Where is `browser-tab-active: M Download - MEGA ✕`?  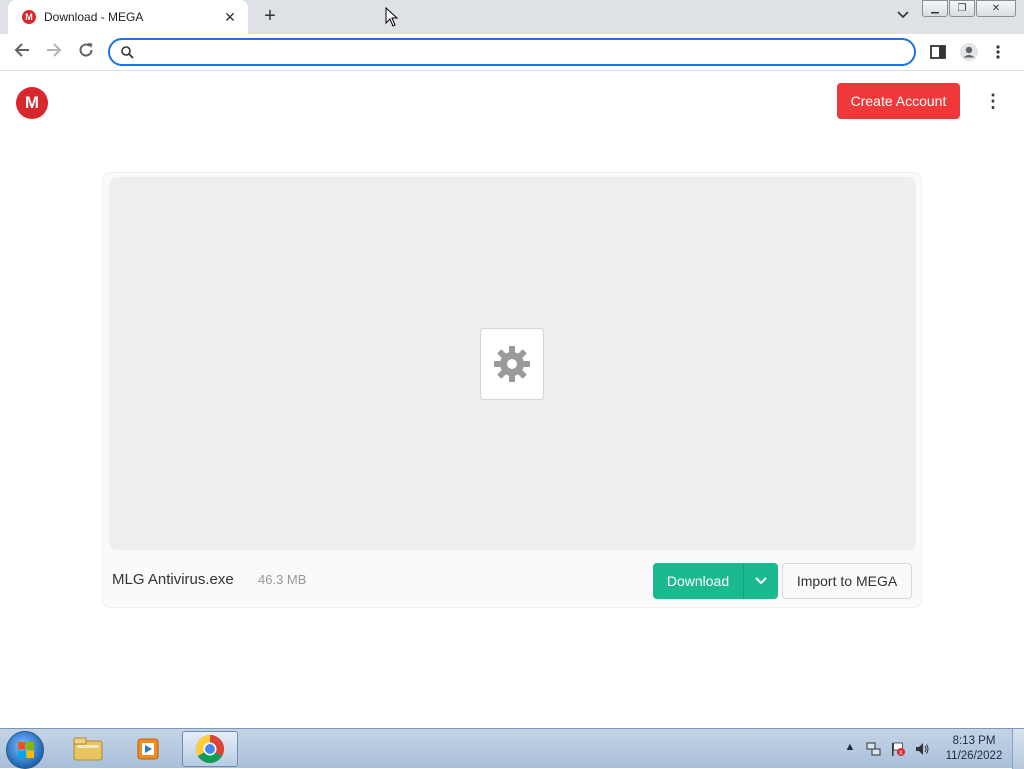 browser-tab-active: M Download - MEGA ✕ is located at coordinates (128, 17).